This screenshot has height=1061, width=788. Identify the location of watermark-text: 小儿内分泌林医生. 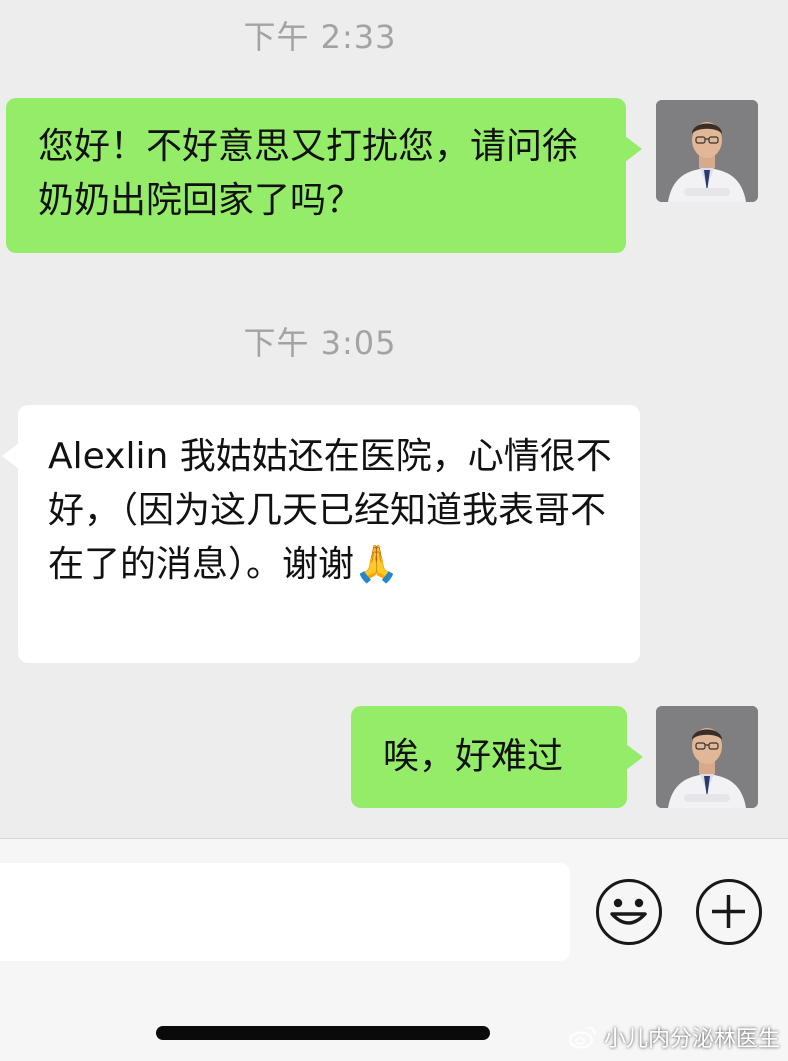
(691, 1039).